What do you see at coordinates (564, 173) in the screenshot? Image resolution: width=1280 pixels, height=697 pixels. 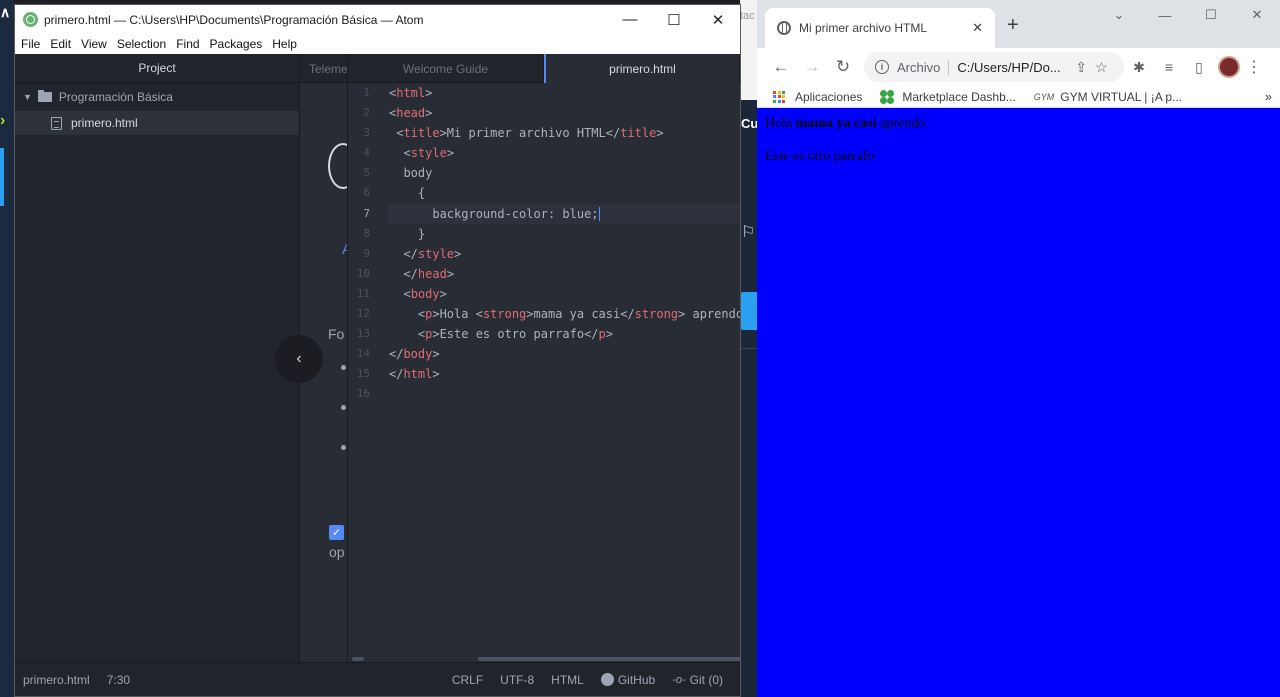 I see `code-line: body` at bounding box center [564, 173].